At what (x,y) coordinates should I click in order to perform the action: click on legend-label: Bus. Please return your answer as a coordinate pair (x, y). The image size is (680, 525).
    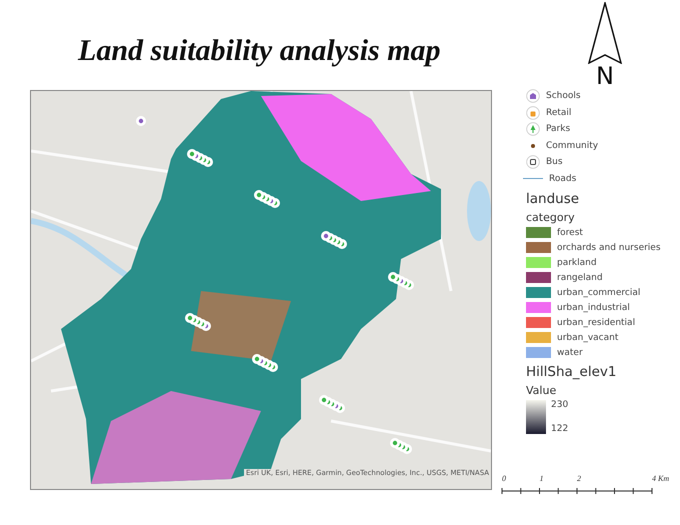
    Looking at the image, I should click on (554, 162).